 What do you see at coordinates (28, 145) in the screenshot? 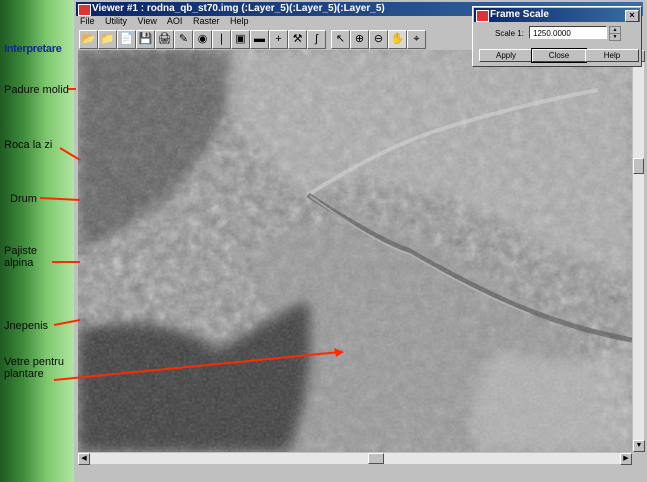
I see `label-roca-la-zi: Roca la zi` at bounding box center [28, 145].